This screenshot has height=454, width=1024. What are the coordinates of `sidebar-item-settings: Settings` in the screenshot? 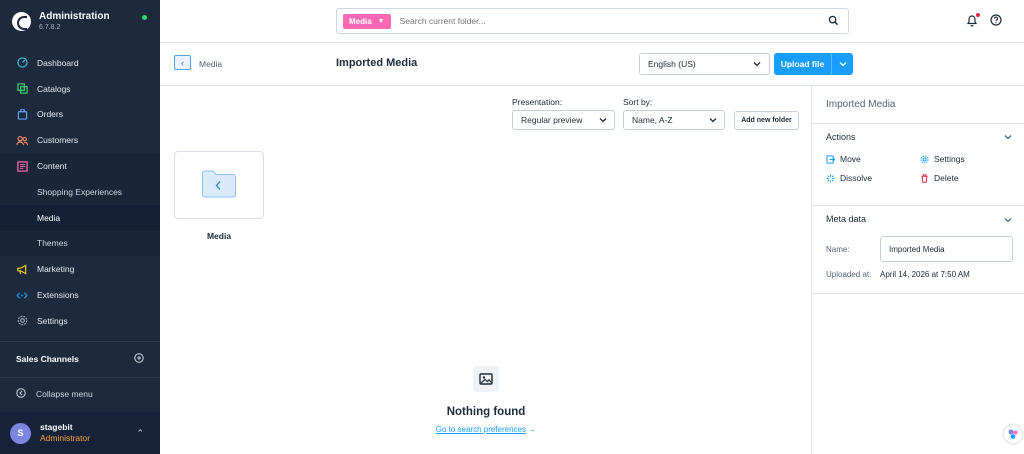 It's located at (80, 321).